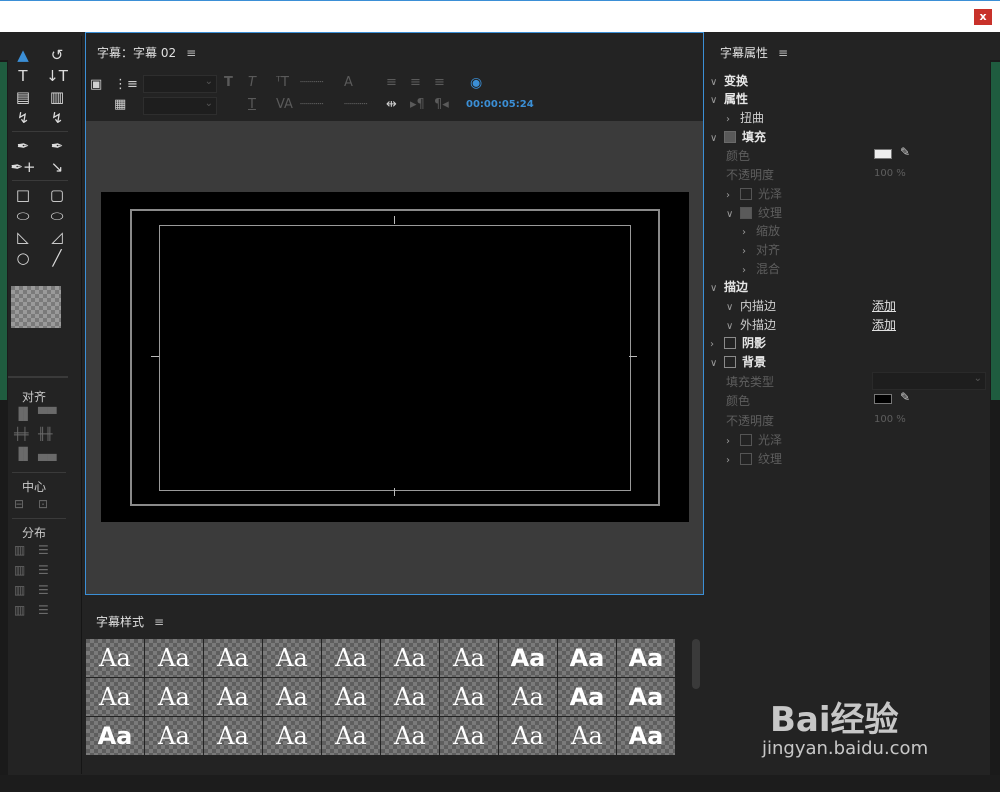 The height and width of the screenshot is (792, 1000). I want to click on title-tab: 字幕：字幕 02 ≡, so click(146, 52).